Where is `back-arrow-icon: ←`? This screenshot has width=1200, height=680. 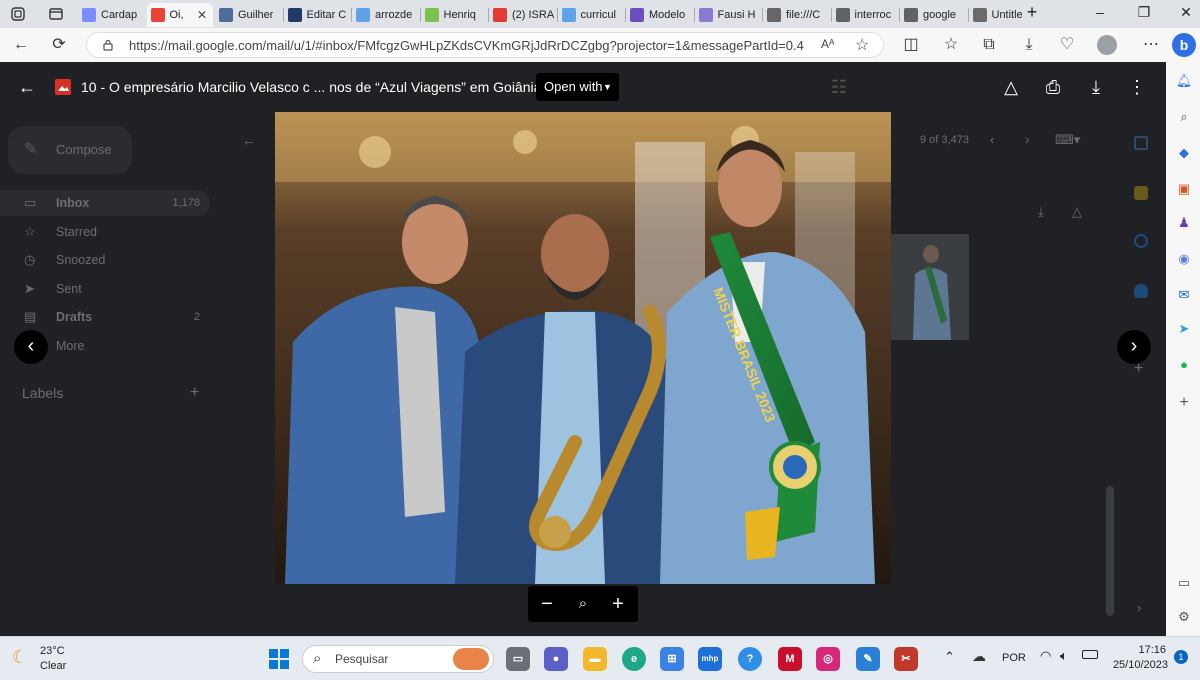 back-arrow-icon: ← is located at coordinates (21, 45).